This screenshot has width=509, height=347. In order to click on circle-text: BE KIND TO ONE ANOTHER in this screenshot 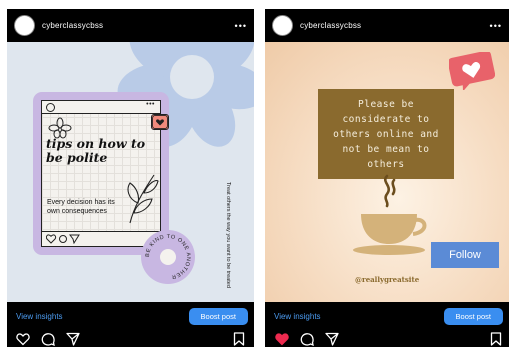, I will do `click(168, 257)`.